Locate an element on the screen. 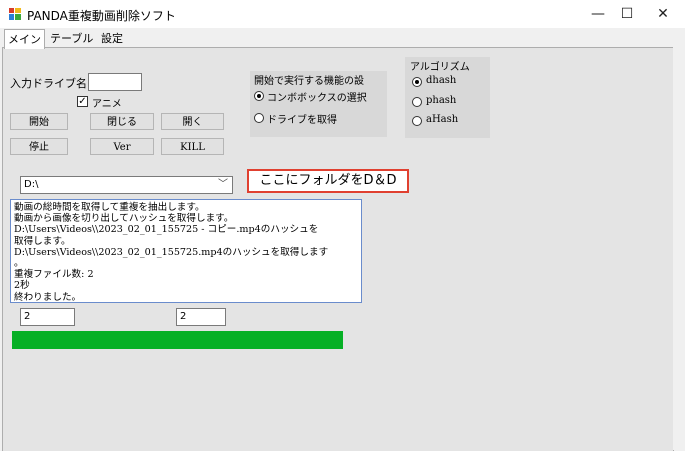  radio-get-drive is located at coordinates (259, 118).